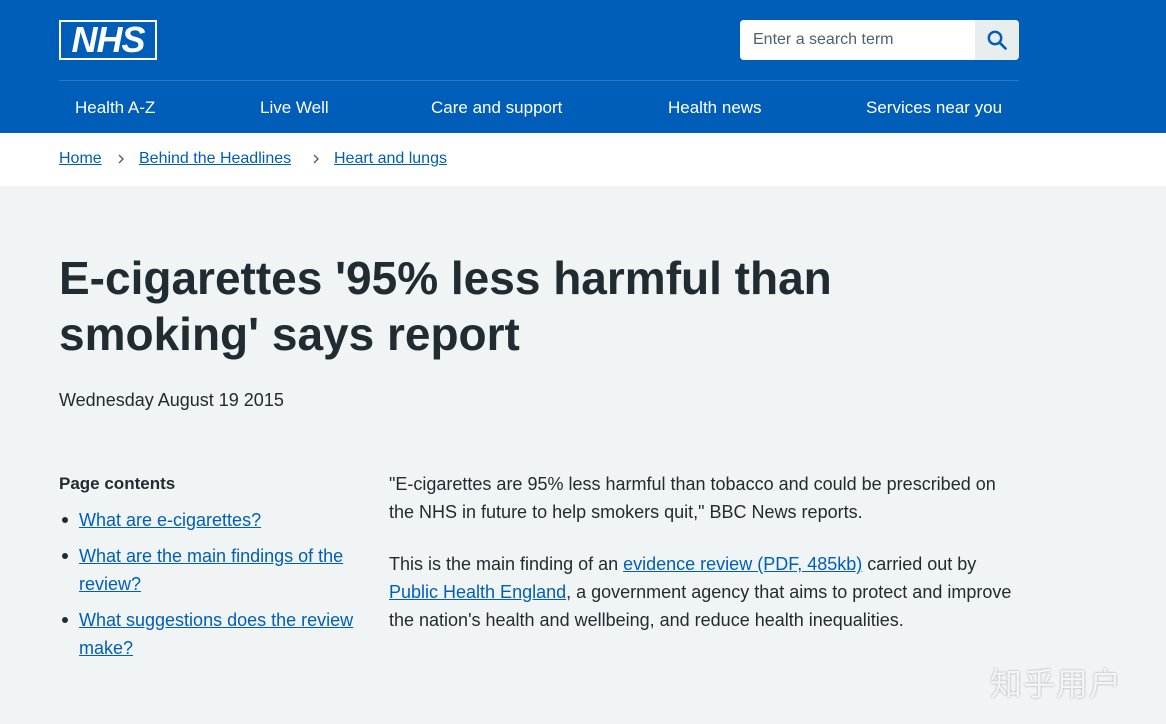 The image size is (1166, 724). What do you see at coordinates (919, 564) in the screenshot?
I see `paragraph-text: carried out by` at bounding box center [919, 564].